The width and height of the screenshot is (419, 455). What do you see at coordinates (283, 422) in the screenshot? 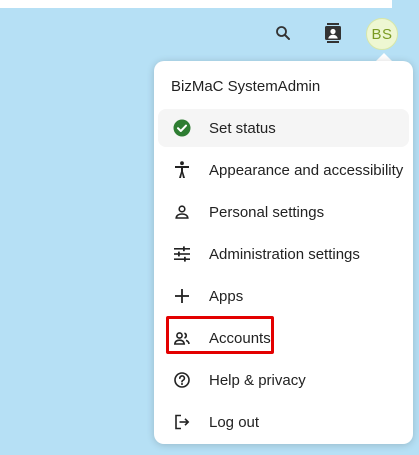
I see `menu-item-log-out: Log out` at bounding box center [283, 422].